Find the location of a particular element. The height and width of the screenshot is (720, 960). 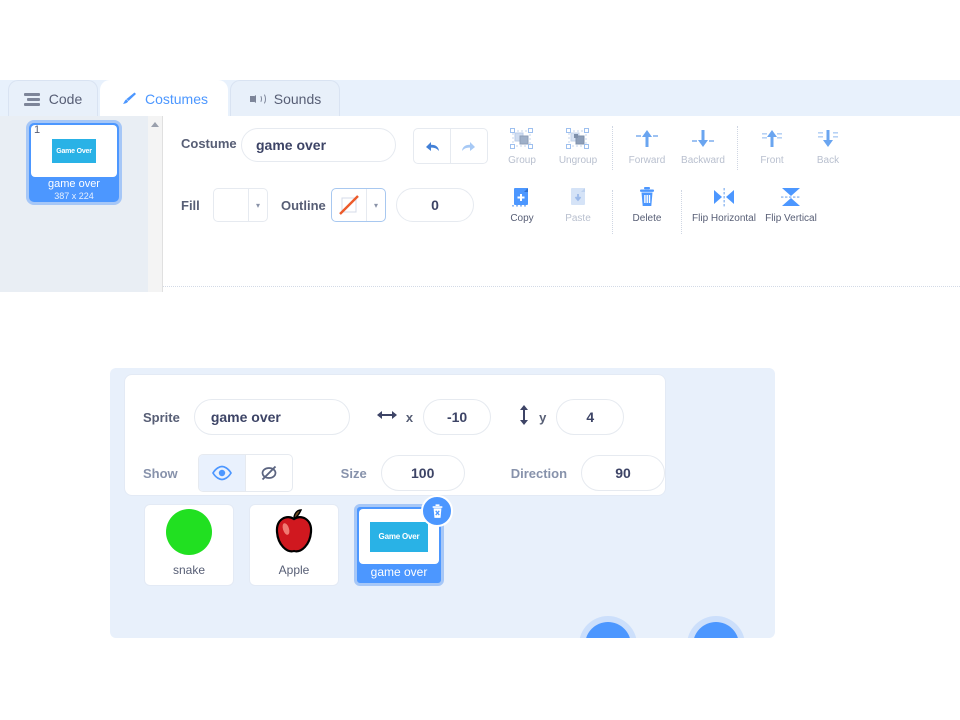

code-icon is located at coordinates (32, 99).